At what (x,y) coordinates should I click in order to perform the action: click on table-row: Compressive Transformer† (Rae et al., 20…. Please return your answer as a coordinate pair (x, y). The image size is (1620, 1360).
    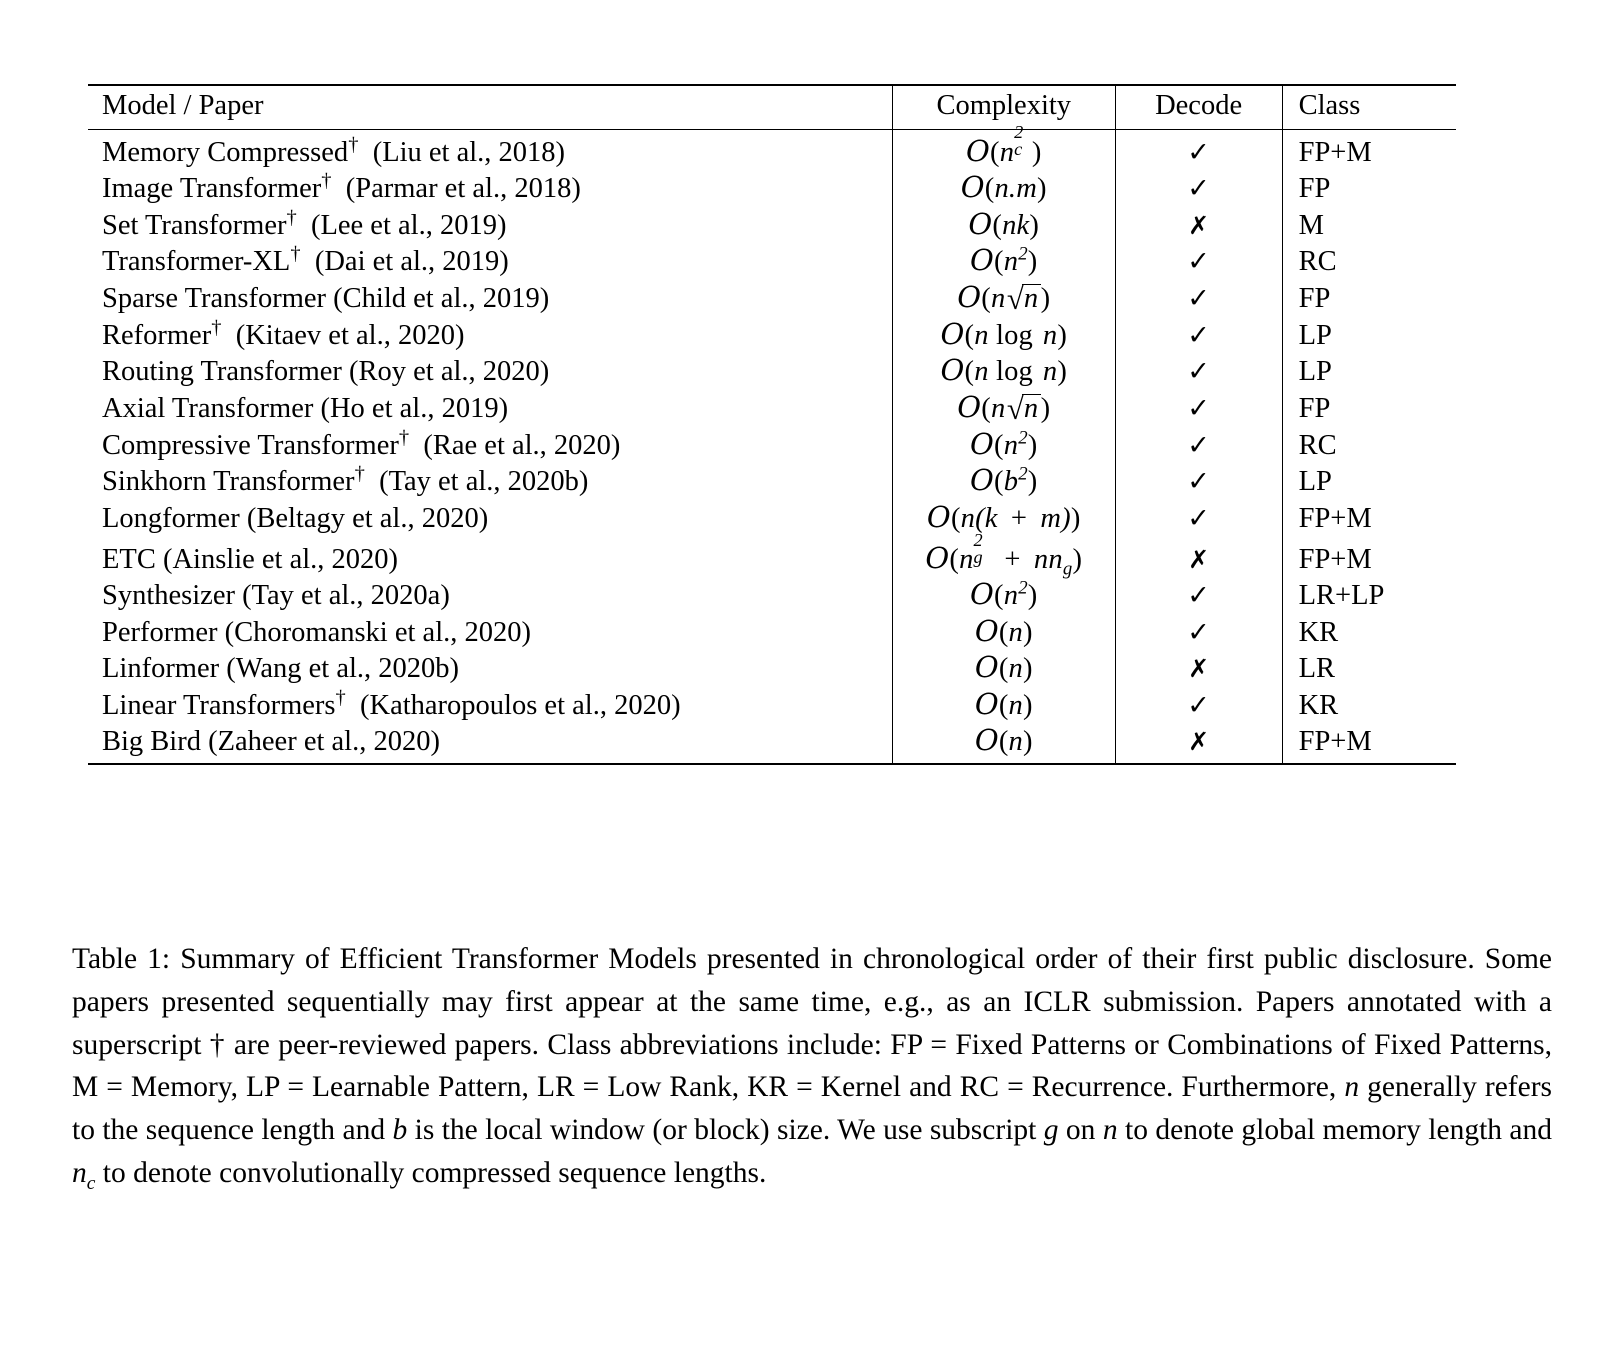
    Looking at the image, I should click on (772, 445).